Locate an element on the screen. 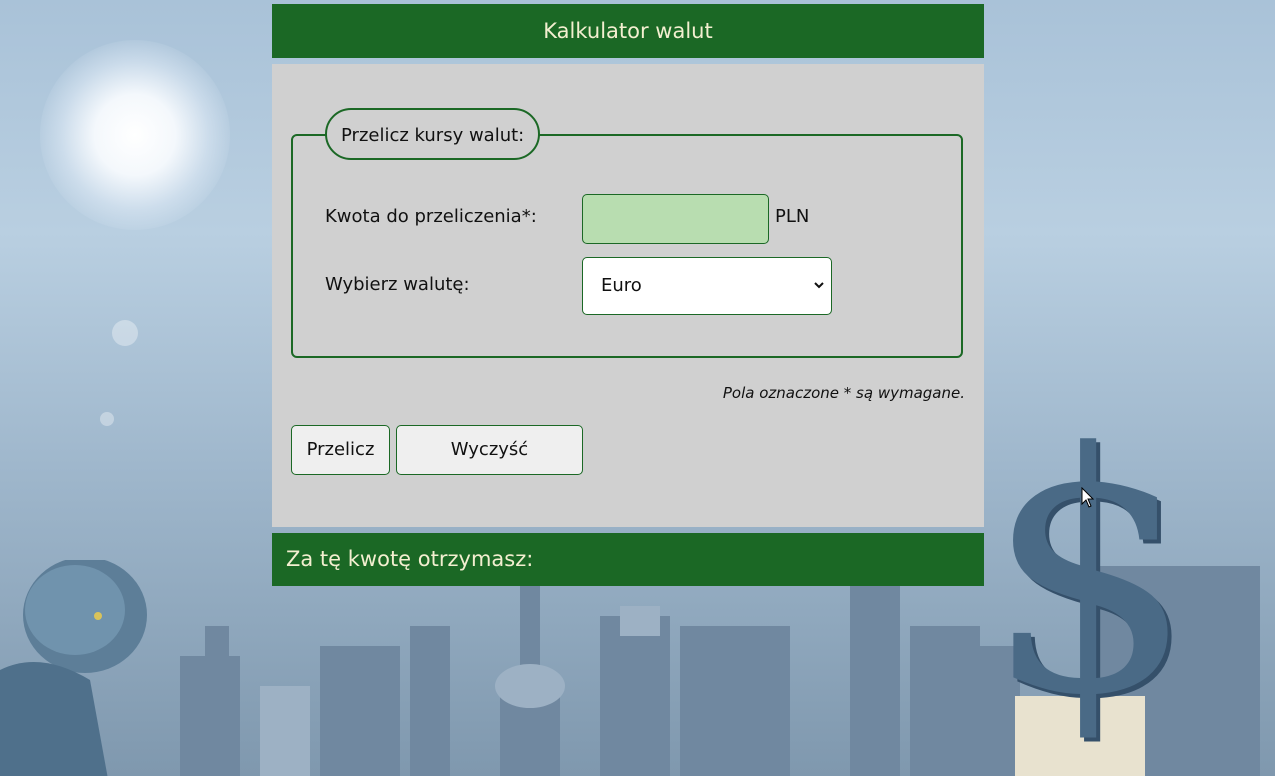 This screenshot has height=776, width=1275. chevron-down-icon is located at coordinates (819, 285).